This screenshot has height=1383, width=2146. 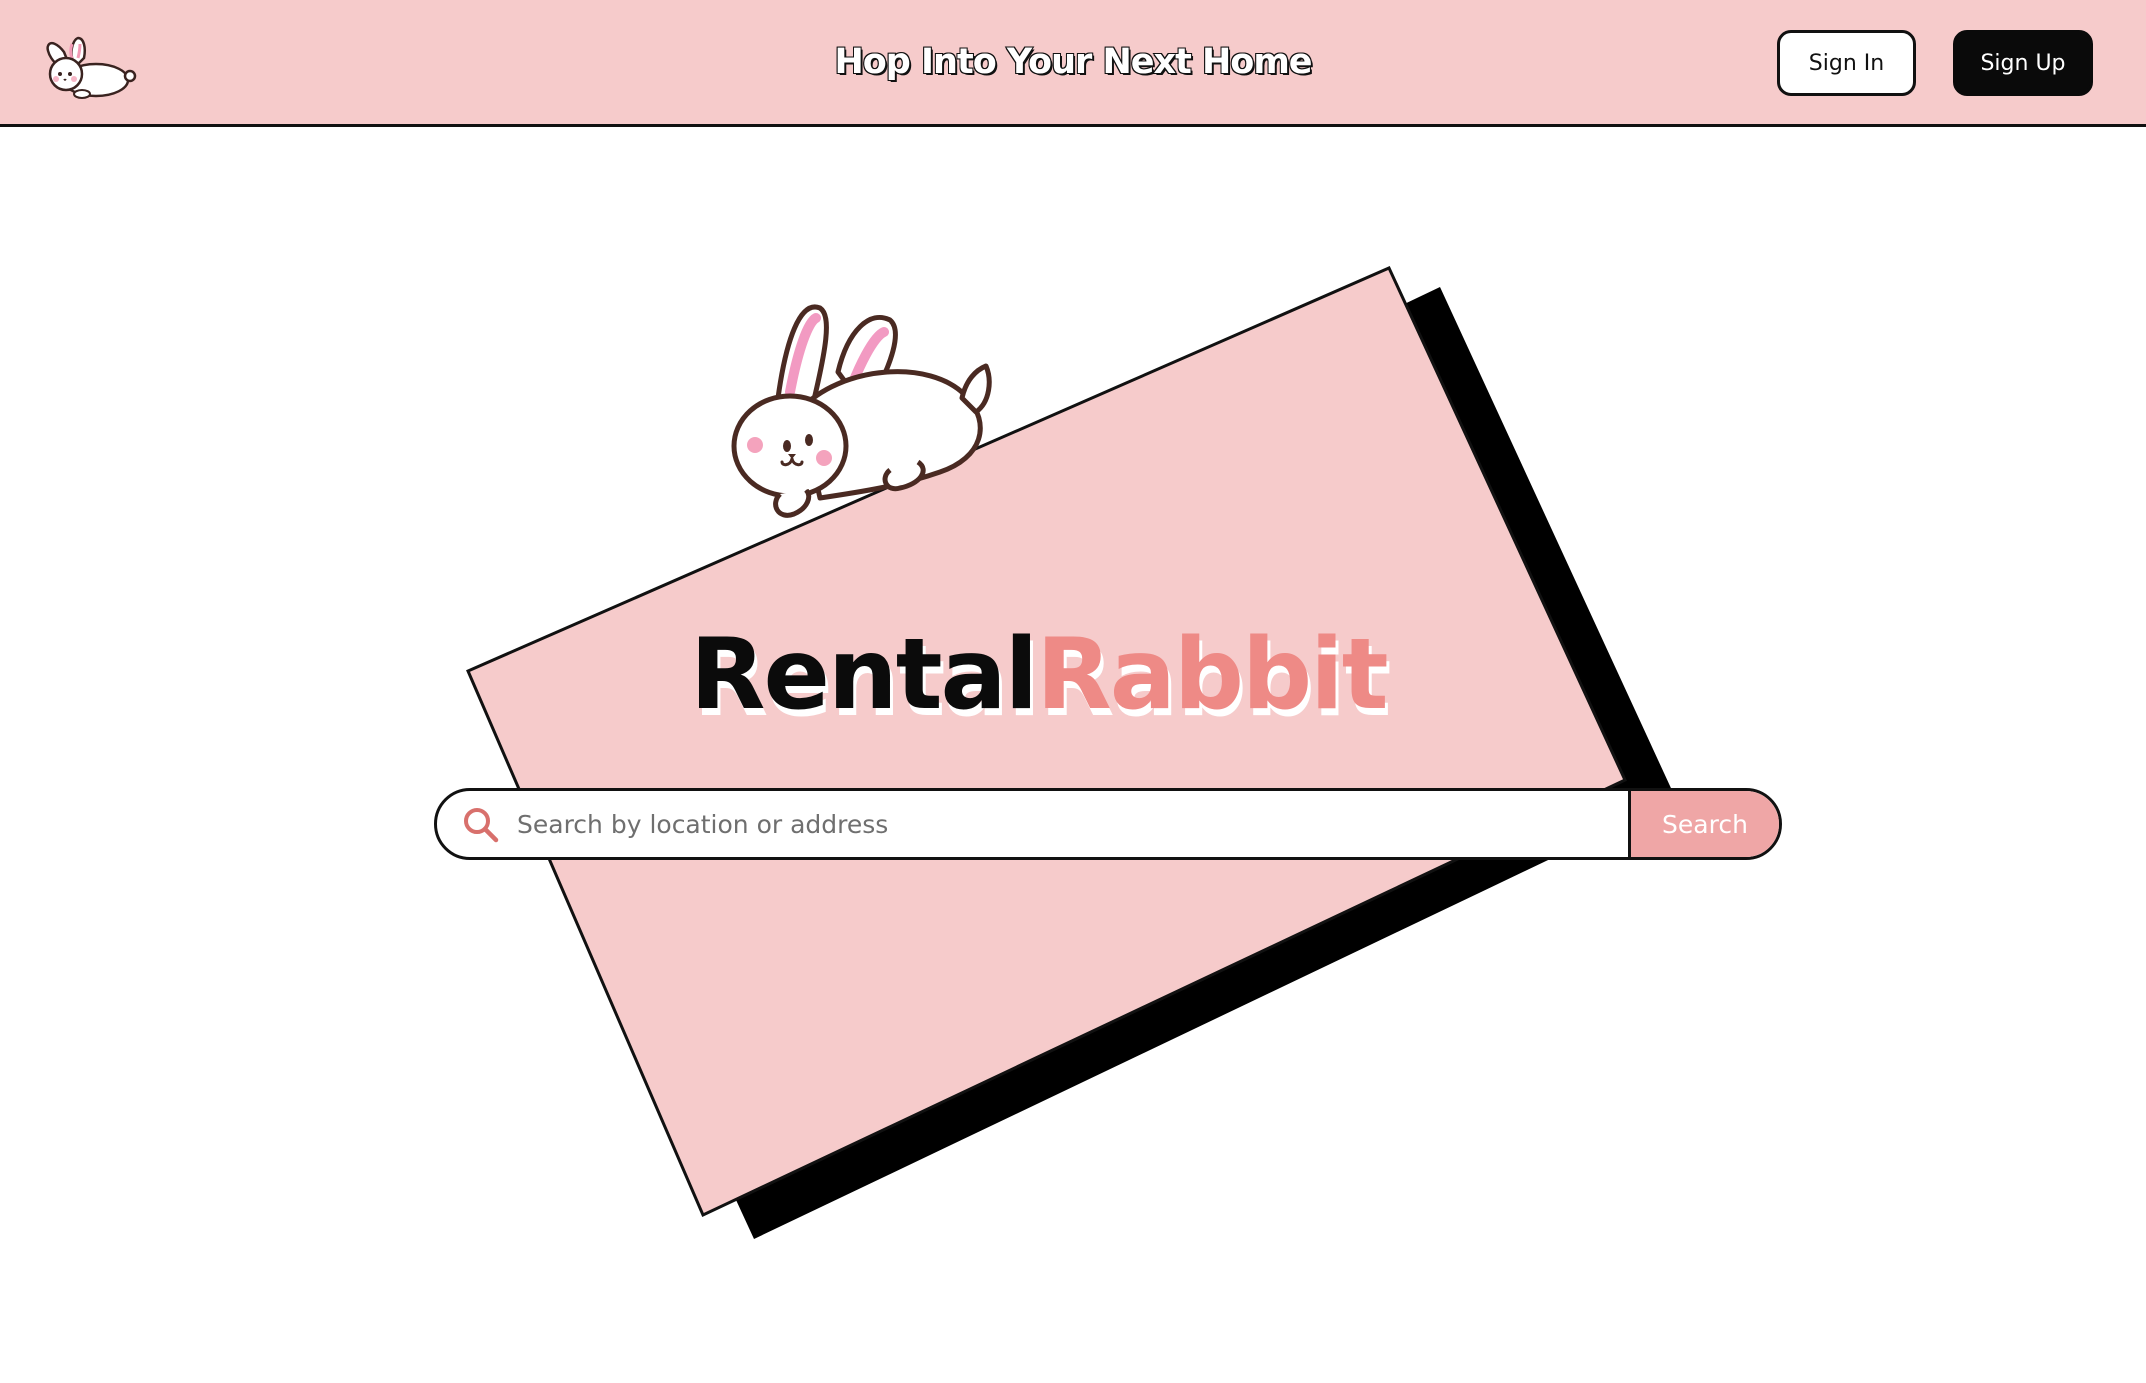 What do you see at coordinates (1212, 675) in the screenshot?
I see `brand-word-rabbit: Rabbit` at bounding box center [1212, 675].